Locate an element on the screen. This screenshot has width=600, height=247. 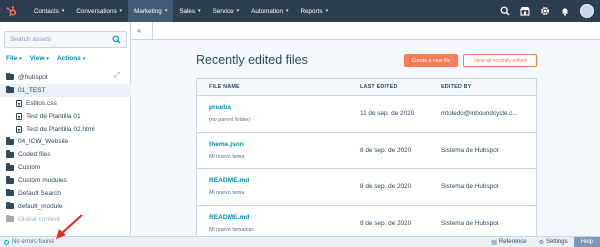
tree-folder: 01_TEST is located at coordinates (65, 90).